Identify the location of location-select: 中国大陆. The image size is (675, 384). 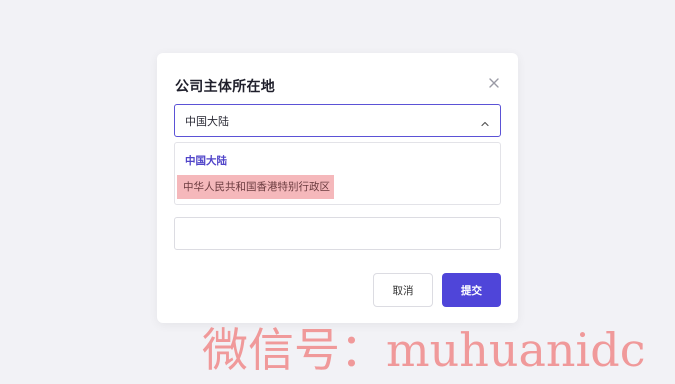
(337, 120).